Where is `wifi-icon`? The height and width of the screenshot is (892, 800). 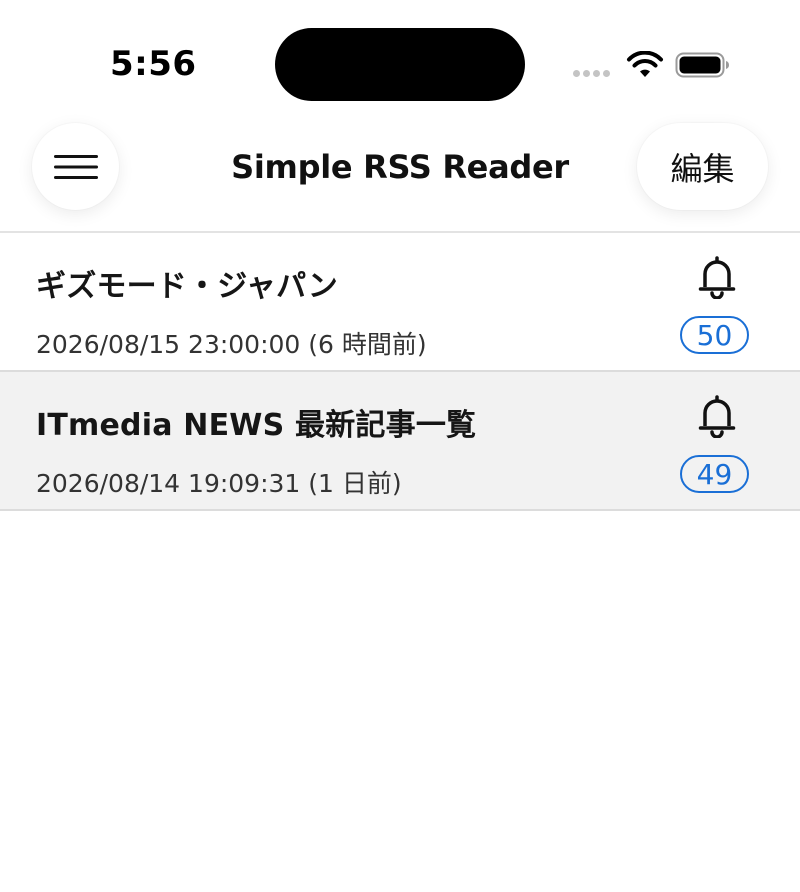 wifi-icon is located at coordinates (645, 64).